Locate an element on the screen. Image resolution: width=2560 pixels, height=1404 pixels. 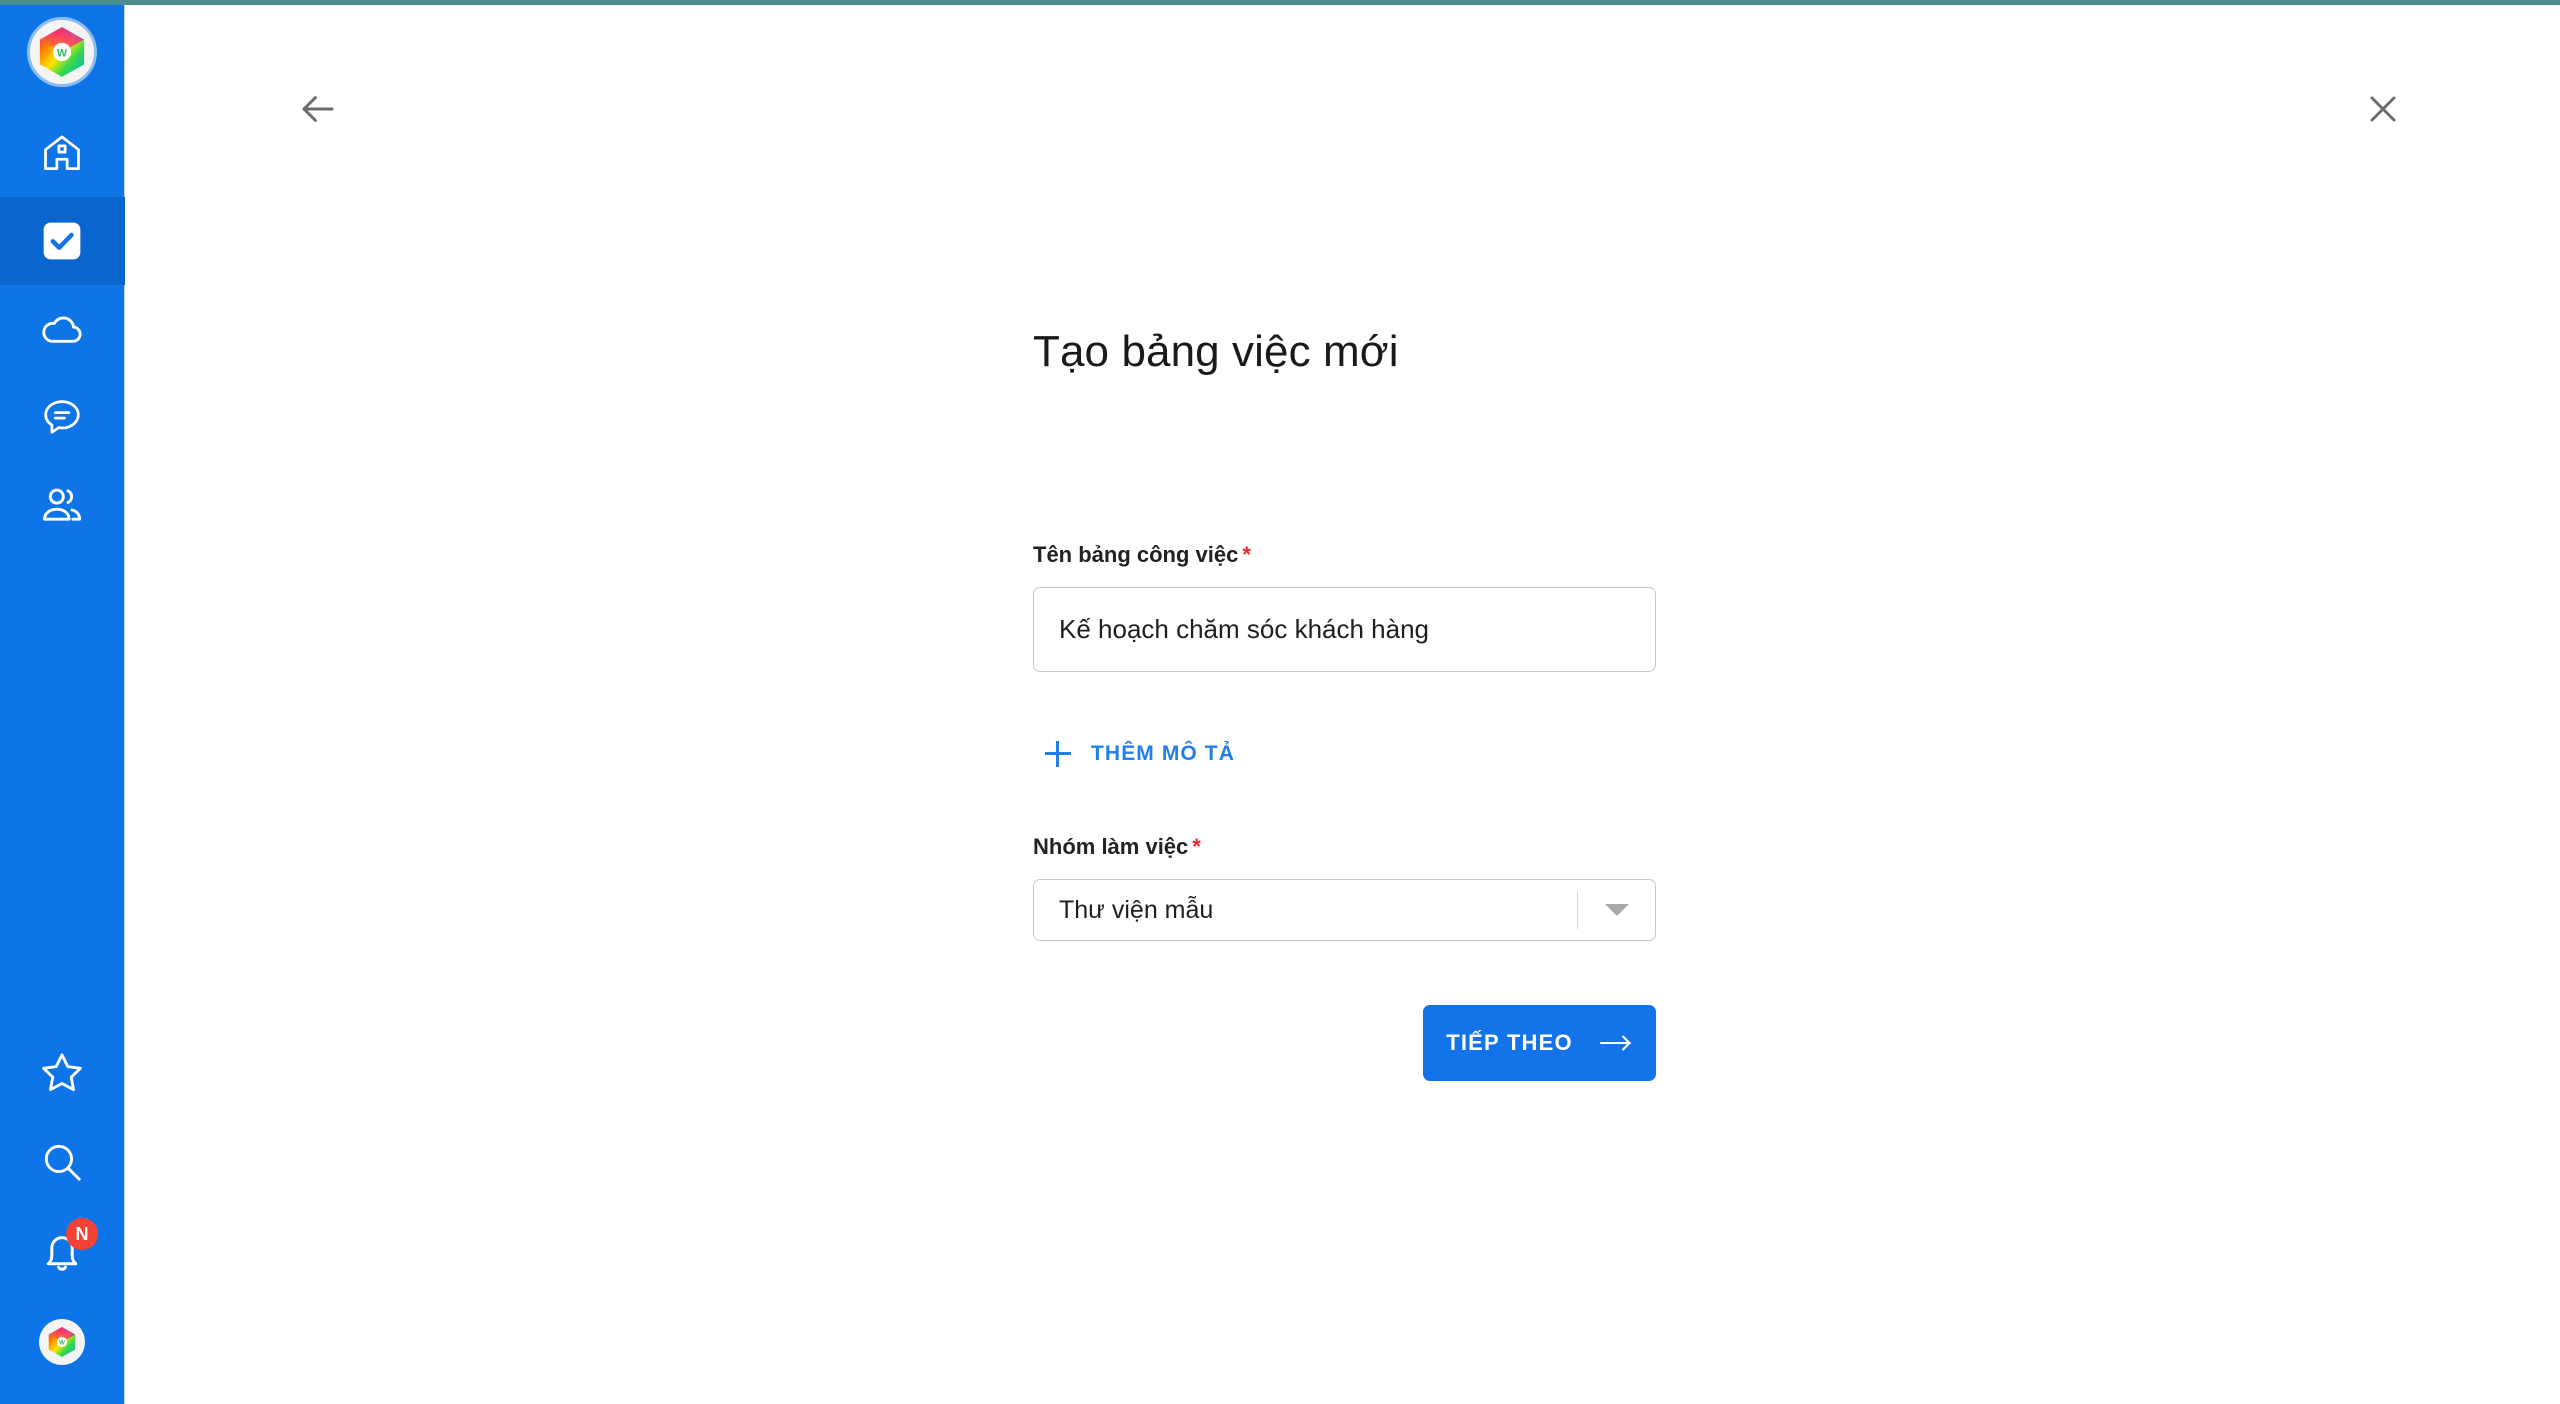
sidebar-item-notifications: N is located at coordinates (62, 1252).